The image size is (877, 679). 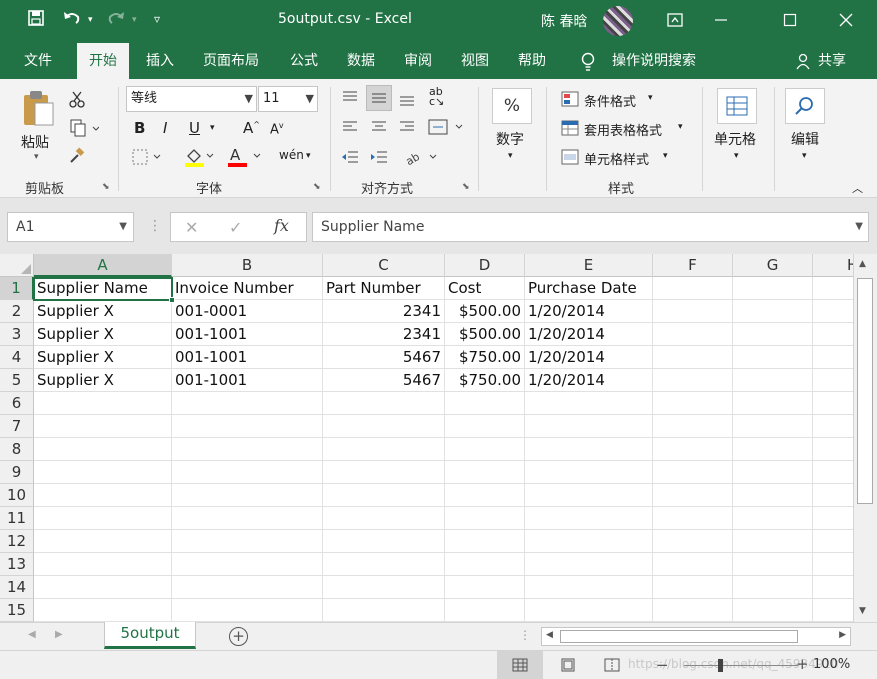 What do you see at coordinates (693, 357) in the screenshot?
I see `cell-f4` at bounding box center [693, 357].